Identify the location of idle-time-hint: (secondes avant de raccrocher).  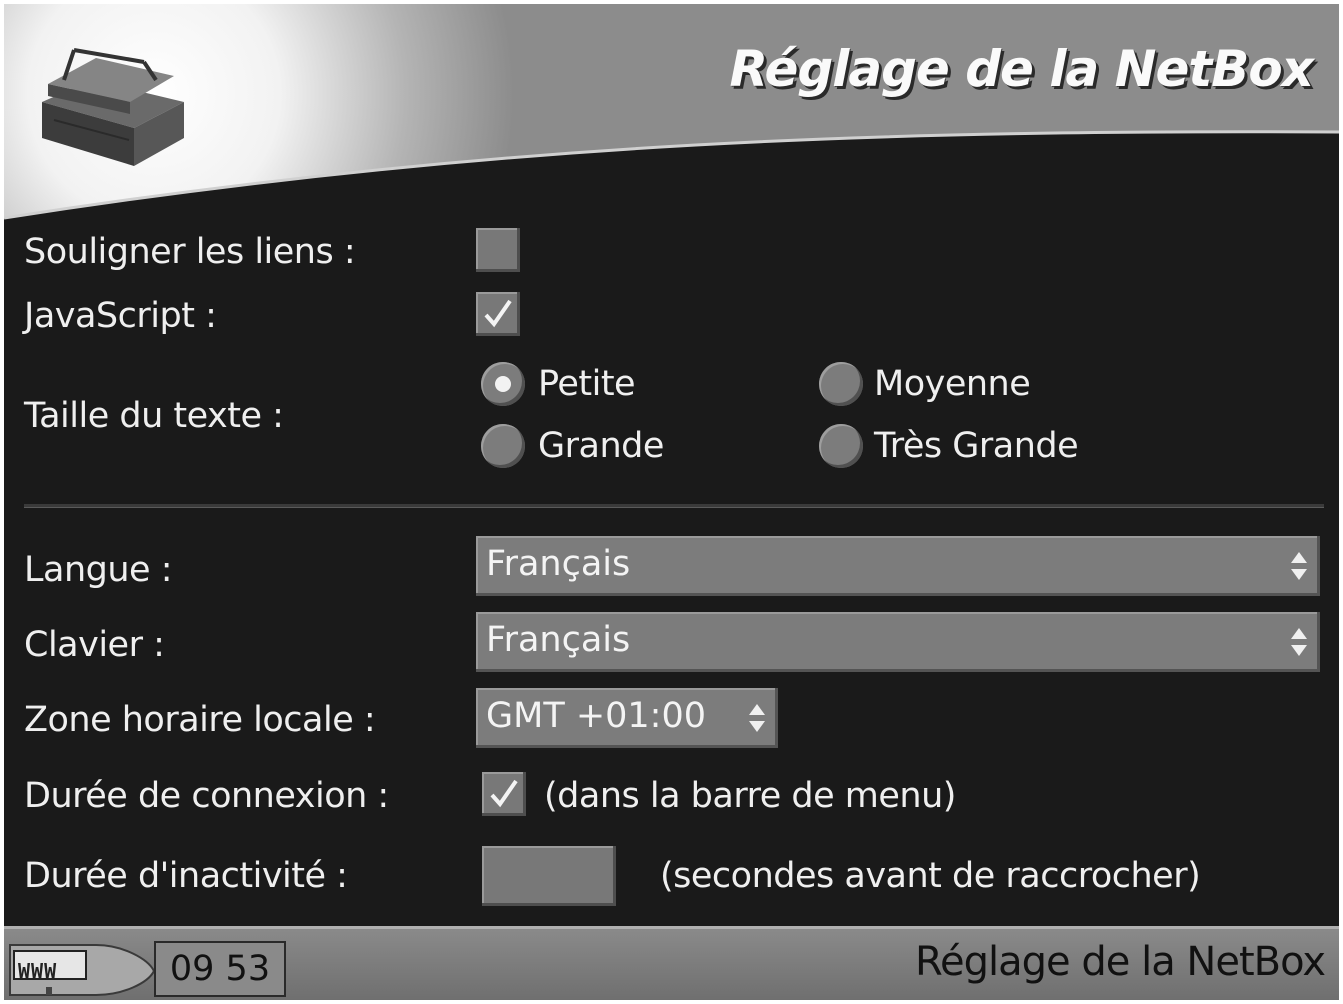
(930, 876).